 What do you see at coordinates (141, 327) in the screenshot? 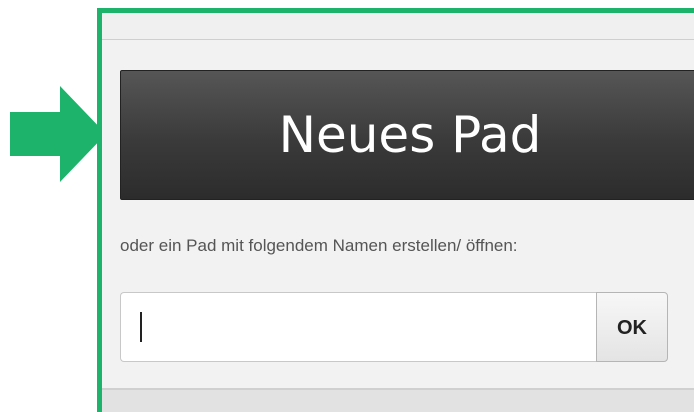
I see `text-caret` at bounding box center [141, 327].